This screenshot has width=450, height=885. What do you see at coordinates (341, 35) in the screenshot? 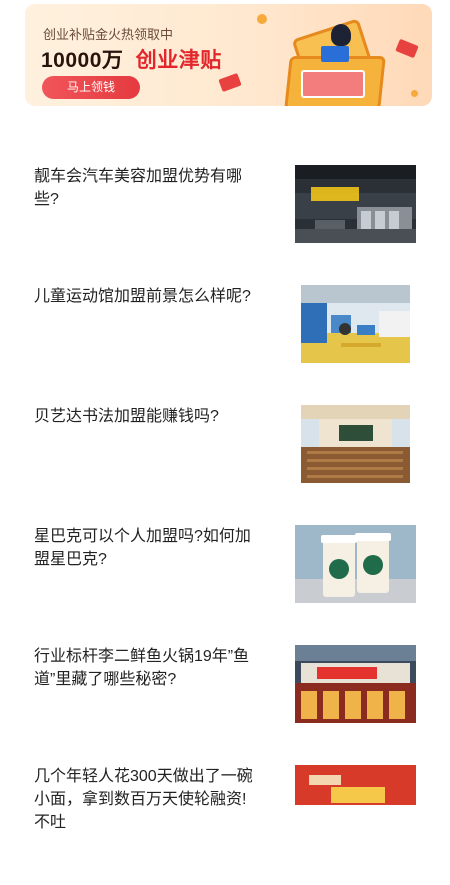
I see `person-icon` at bounding box center [341, 35].